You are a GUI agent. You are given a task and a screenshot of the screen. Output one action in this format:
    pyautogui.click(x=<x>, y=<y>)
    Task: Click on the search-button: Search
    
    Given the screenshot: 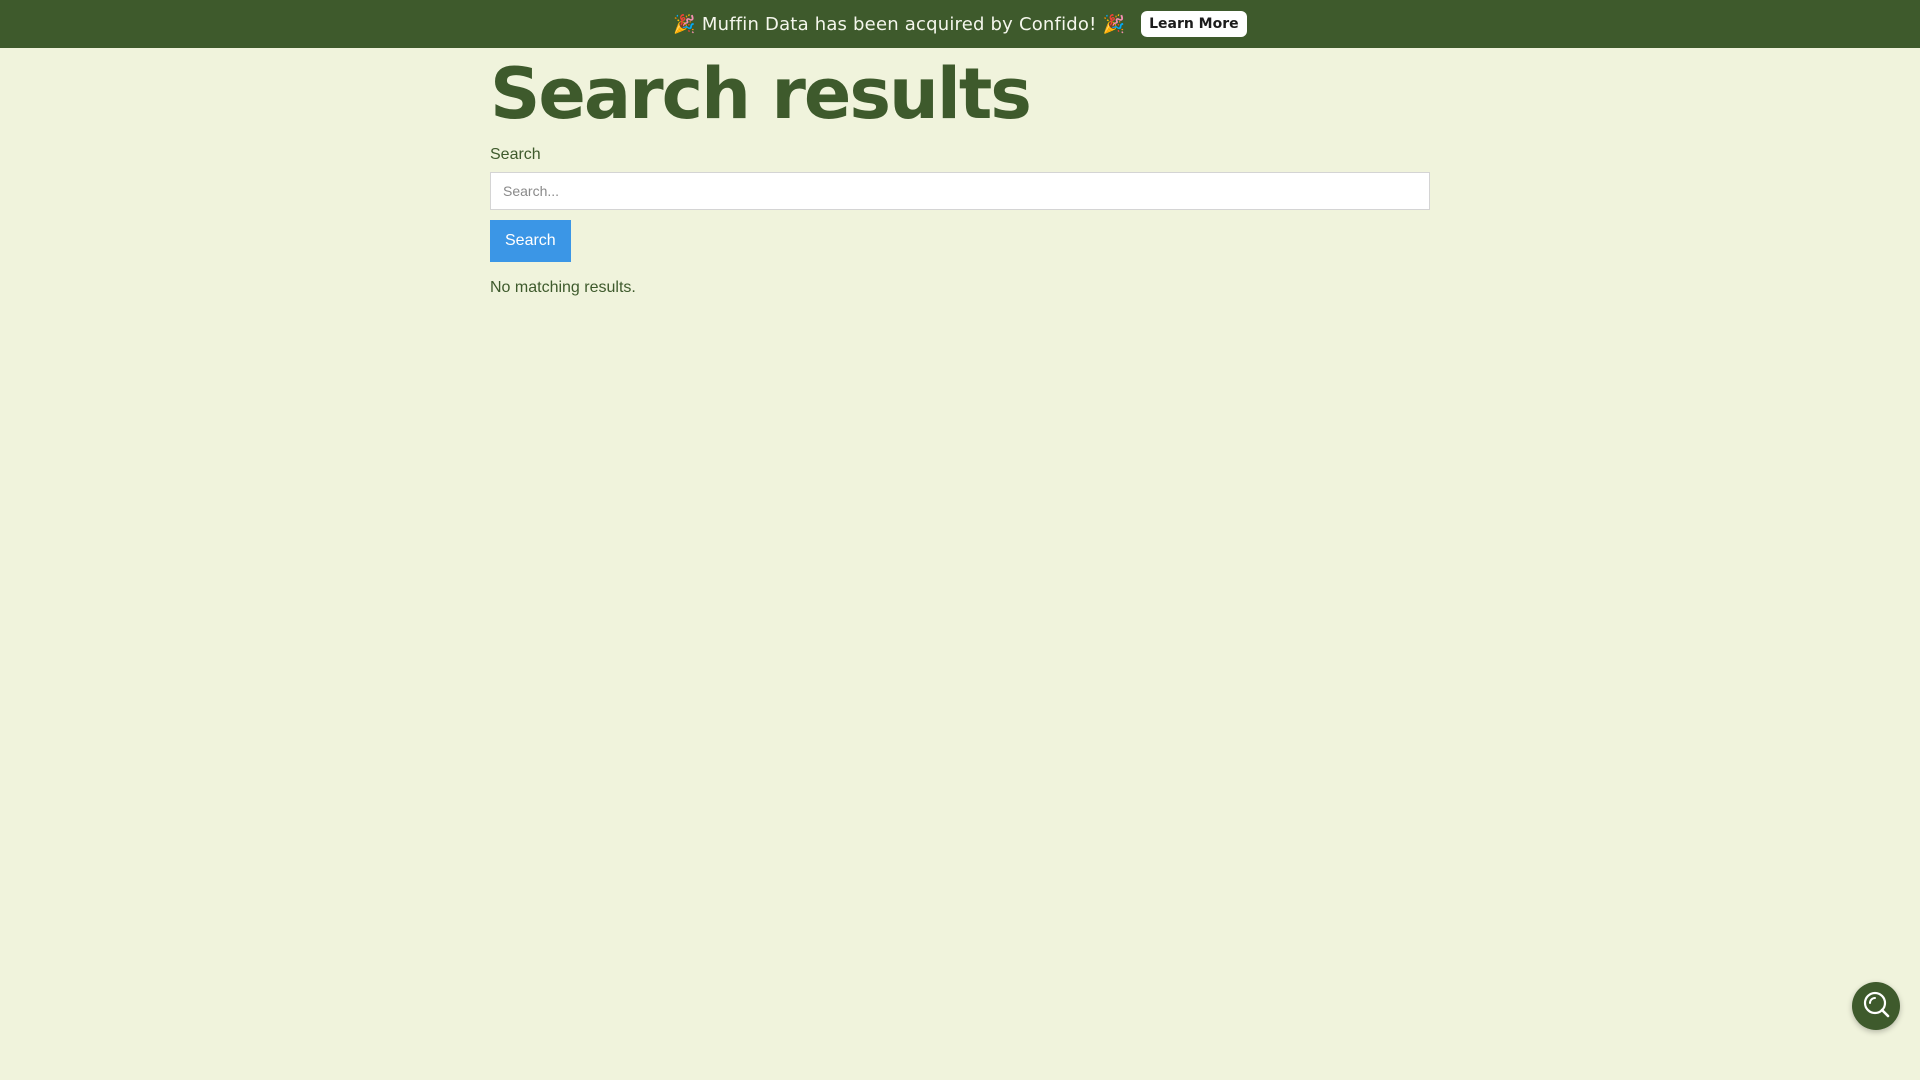 What is the action you would take?
    pyautogui.click(x=530, y=241)
    